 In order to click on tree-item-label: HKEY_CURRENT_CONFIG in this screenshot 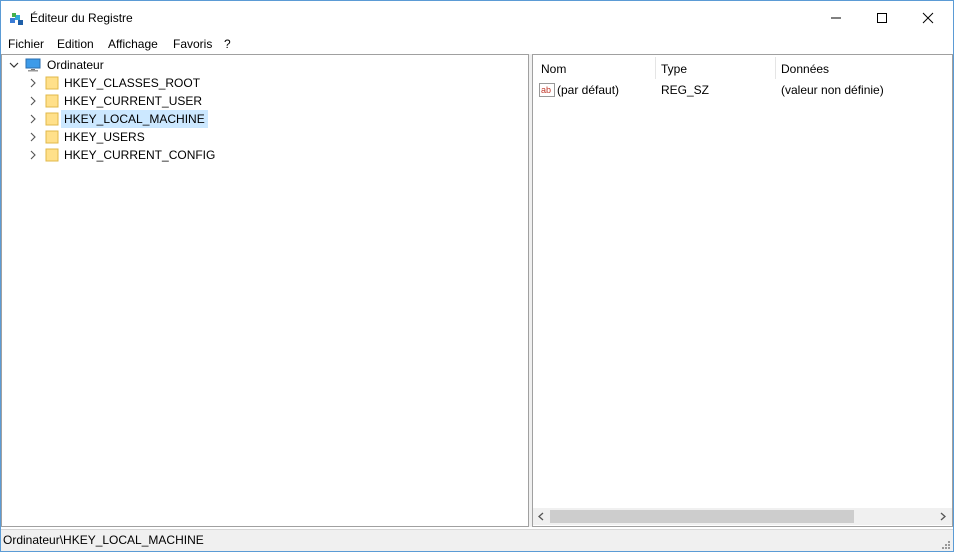, I will do `click(140, 155)`.